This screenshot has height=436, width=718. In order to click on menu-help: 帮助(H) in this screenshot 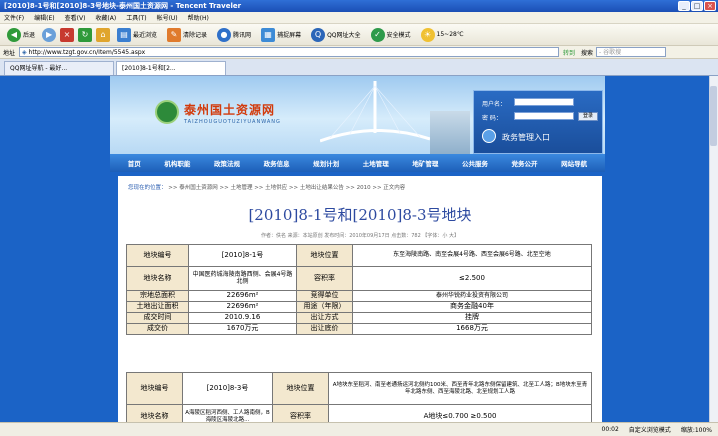, I will do `click(198, 17)`.